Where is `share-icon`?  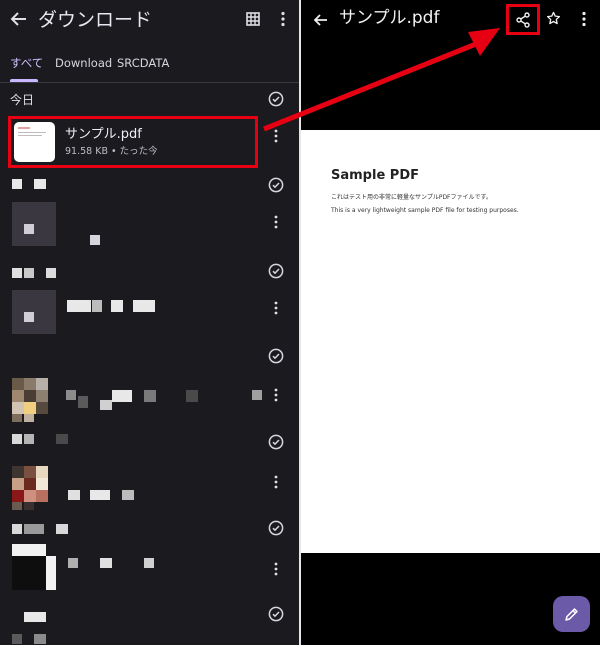
share-icon is located at coordinates (523, 20).